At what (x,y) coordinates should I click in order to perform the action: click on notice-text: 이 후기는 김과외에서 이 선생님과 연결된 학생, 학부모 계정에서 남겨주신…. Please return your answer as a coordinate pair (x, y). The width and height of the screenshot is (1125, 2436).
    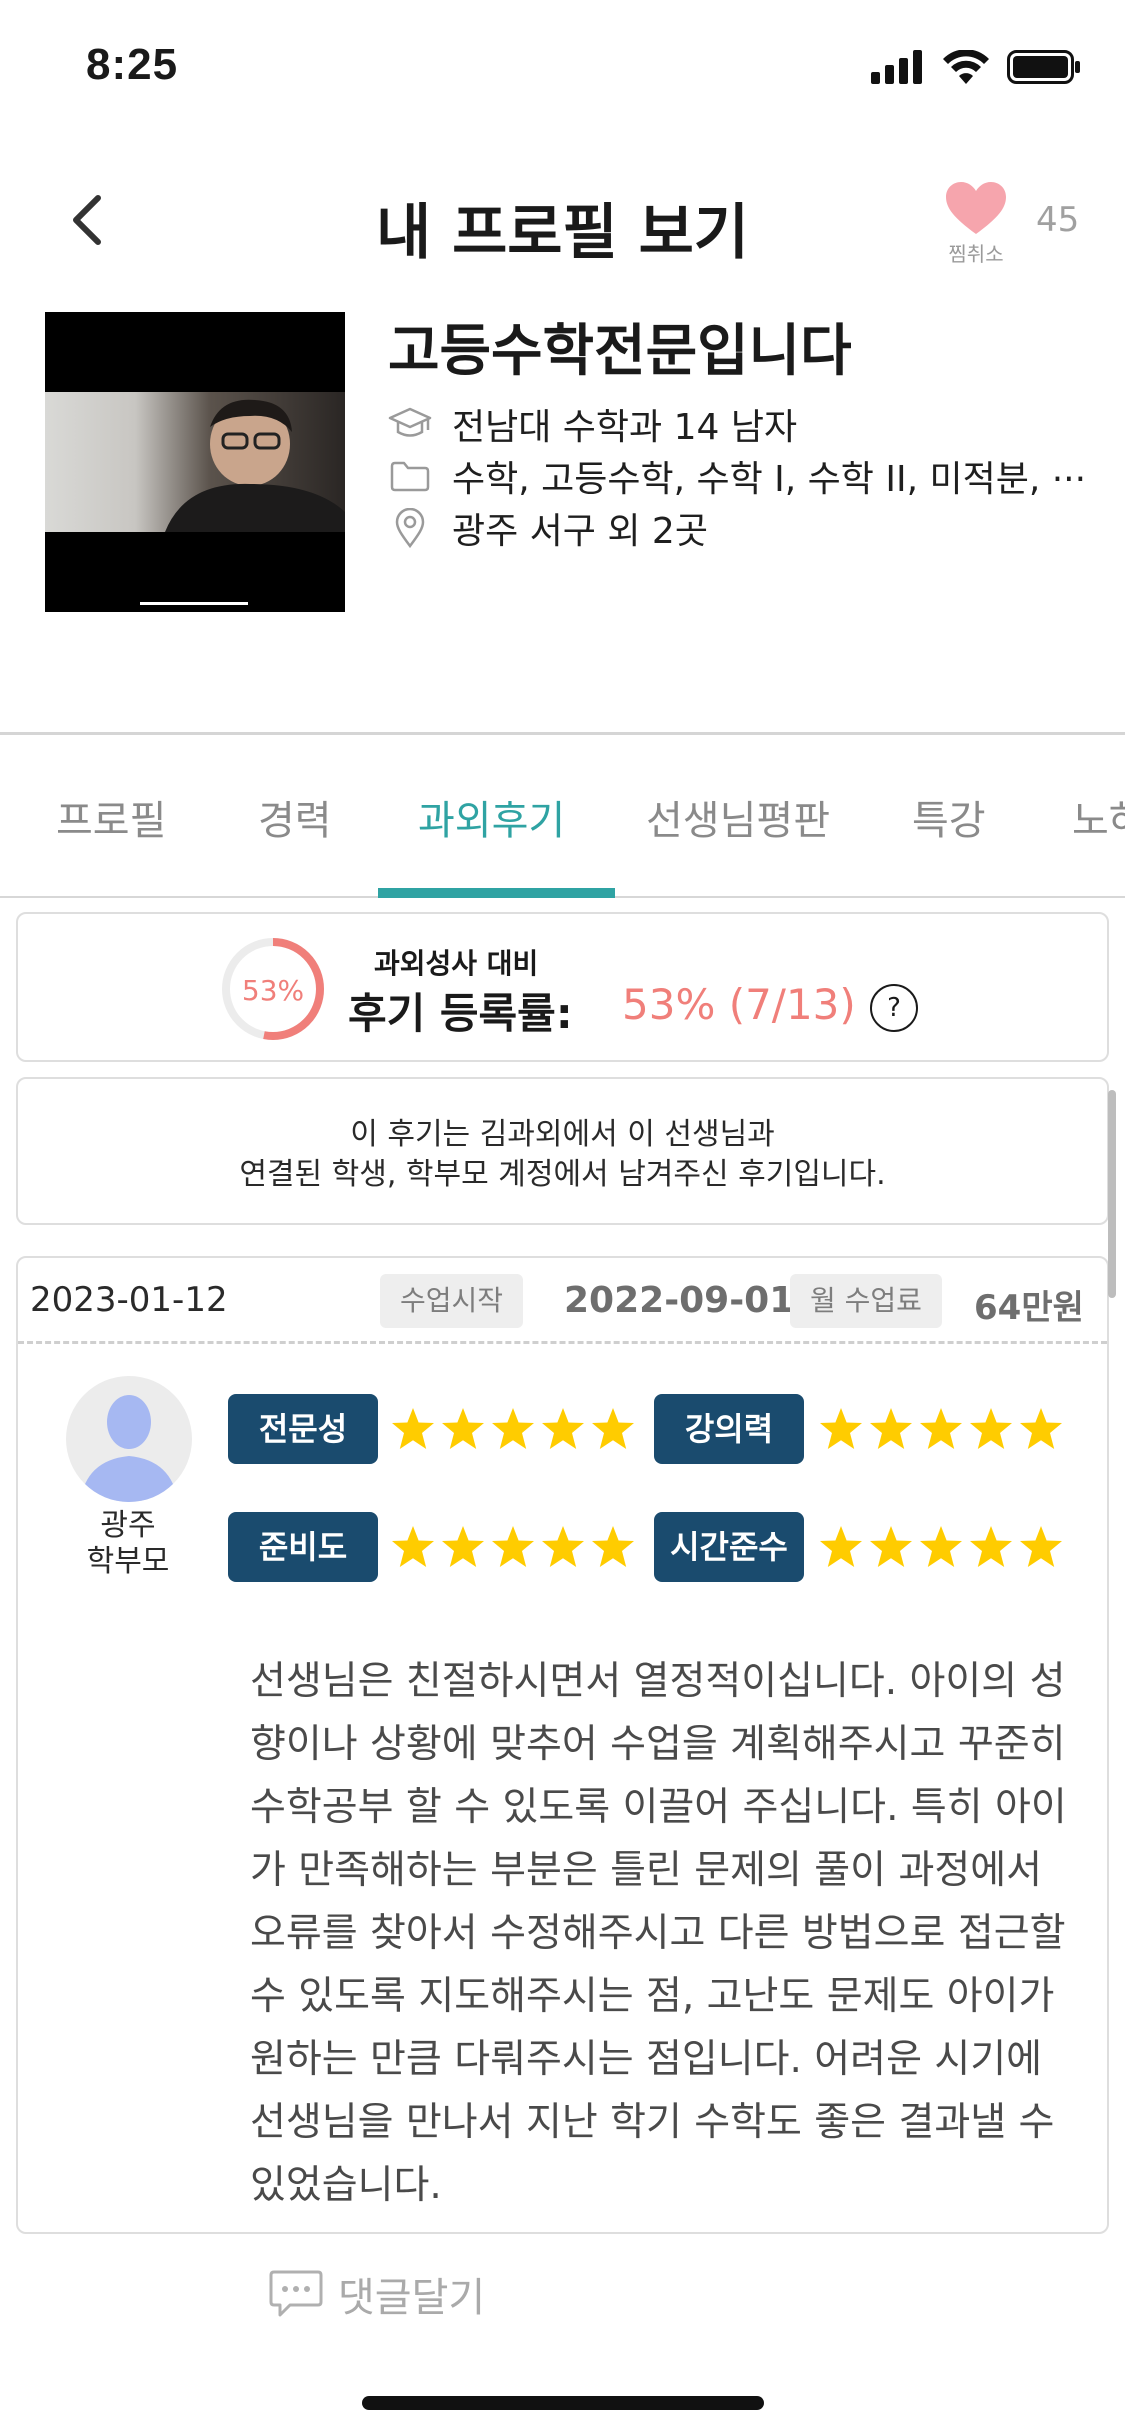
    Looking at the image, I should click on (562, 1155).